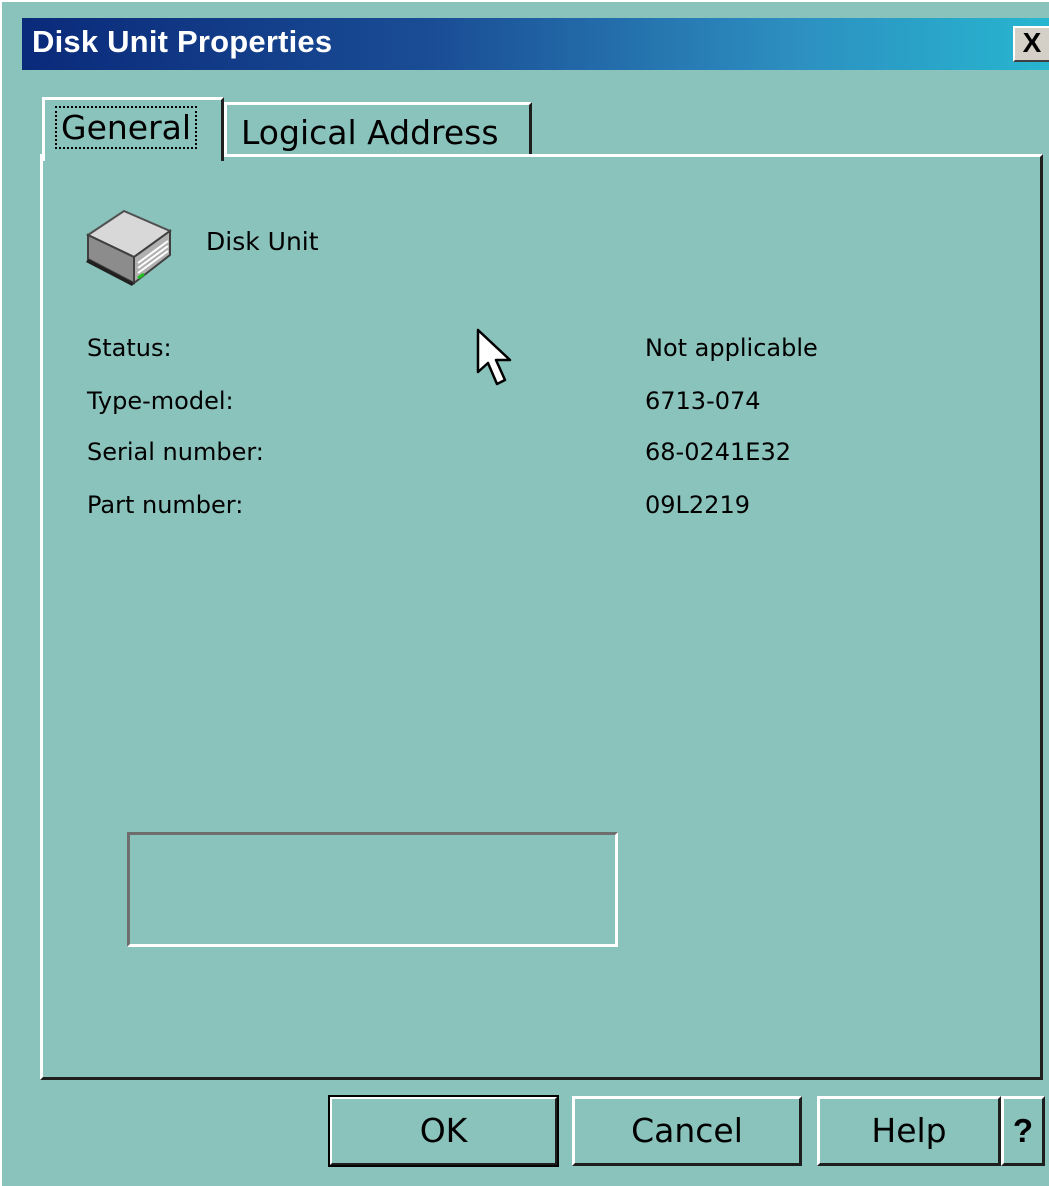 This screenshot has height=1186, width=1049. What do you see at coordinates (909, 1131) in the screenshot?
I see `help-button: Help` at bounding box center [909, 1131].